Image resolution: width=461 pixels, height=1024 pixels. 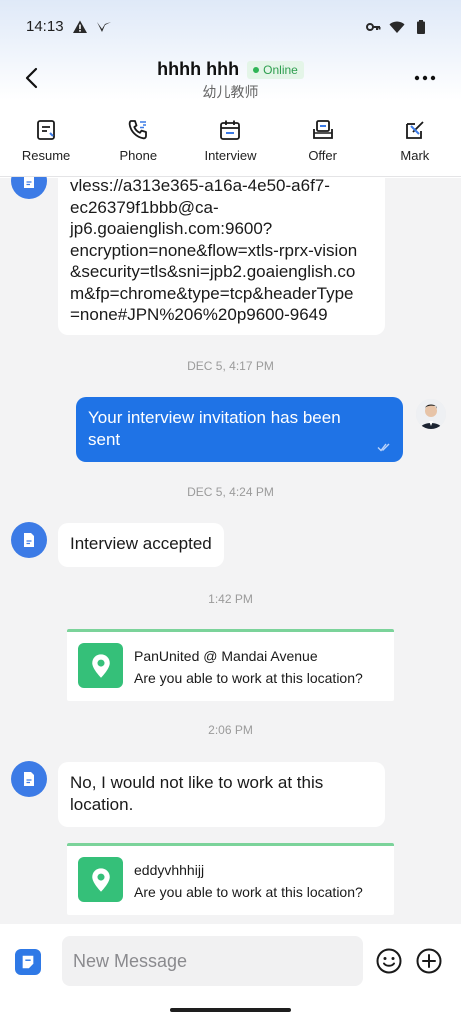 I want to click on user-avatar, so click(x=431, y=414).